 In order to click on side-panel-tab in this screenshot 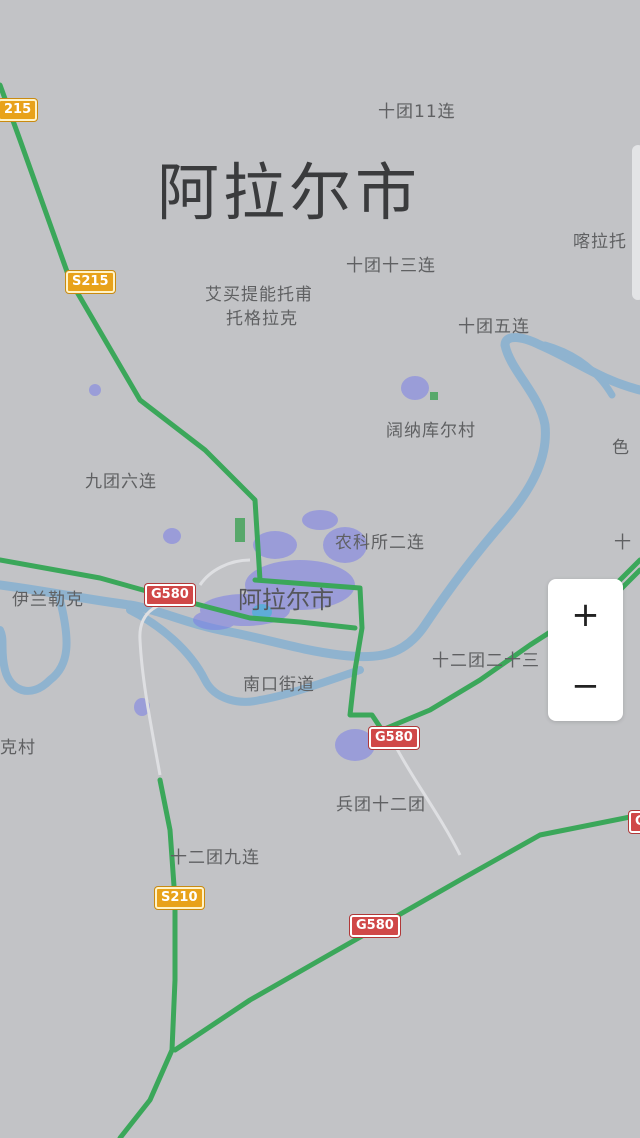, I will do `click(636, 222)`.